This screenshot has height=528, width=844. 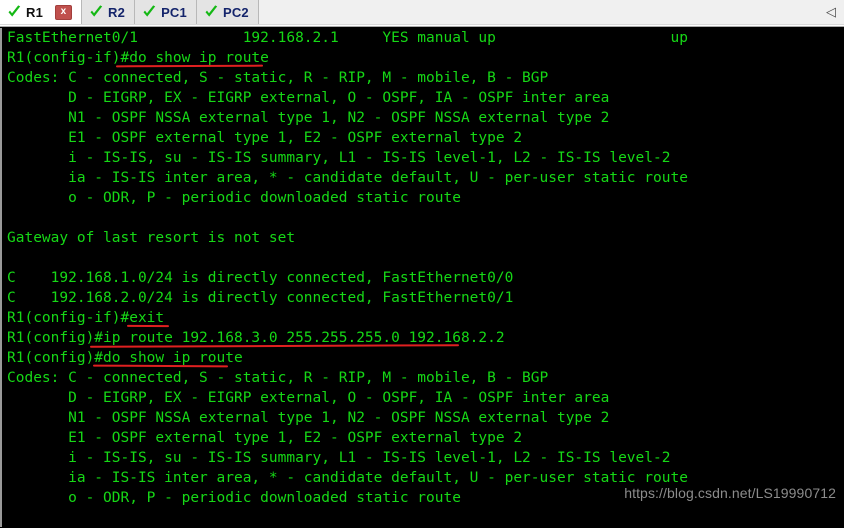 I want to click on console-line-text: Gateway of last resort is not set, so click(x=151, y=238).